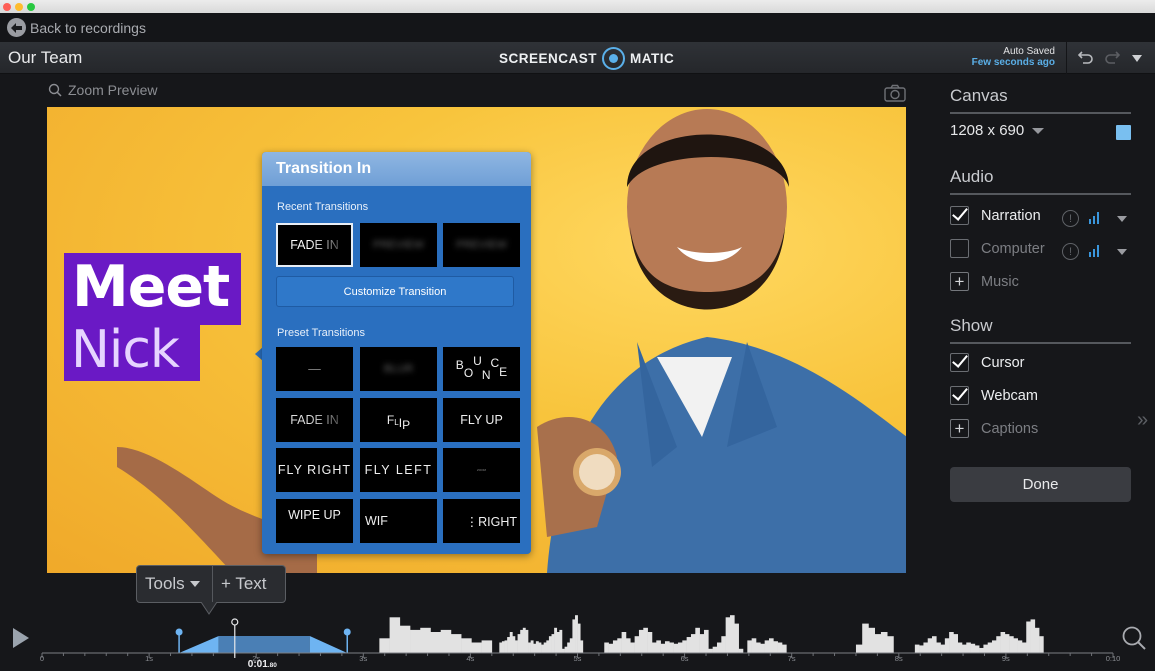  I want to click on transition-hold-region, so click(264, 644).